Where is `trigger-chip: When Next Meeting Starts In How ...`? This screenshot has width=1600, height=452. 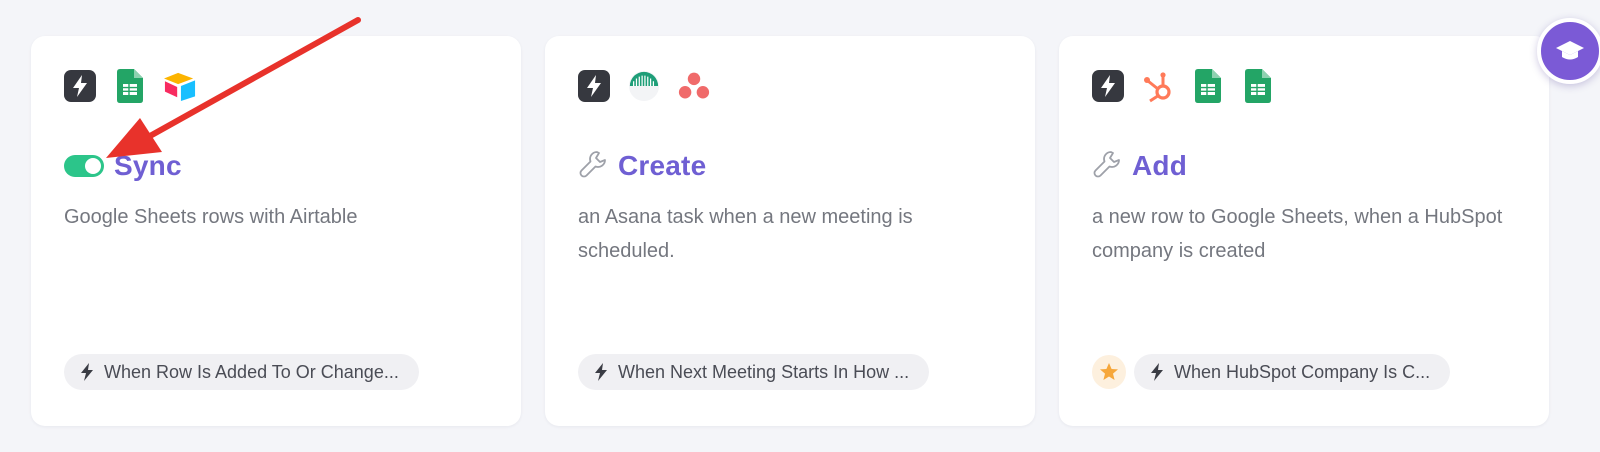 trigger-chip: When Next Meeting Starts In How ... is located at coordinates (754, 372).